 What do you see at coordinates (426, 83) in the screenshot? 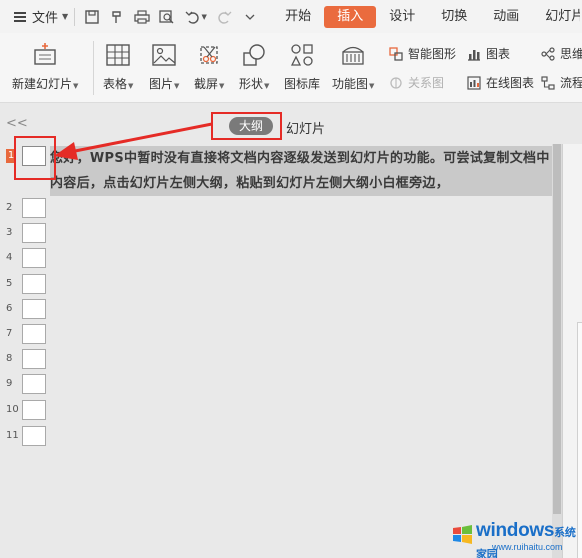
I see `relation-label: 关系图` at bounding box center [426, 83].